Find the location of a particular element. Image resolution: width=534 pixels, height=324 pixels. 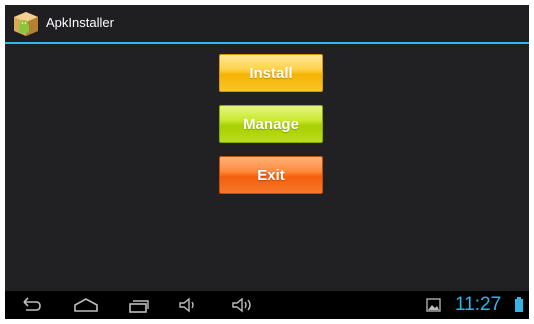

exit-button: Exit is located at coordinates (271, 175).